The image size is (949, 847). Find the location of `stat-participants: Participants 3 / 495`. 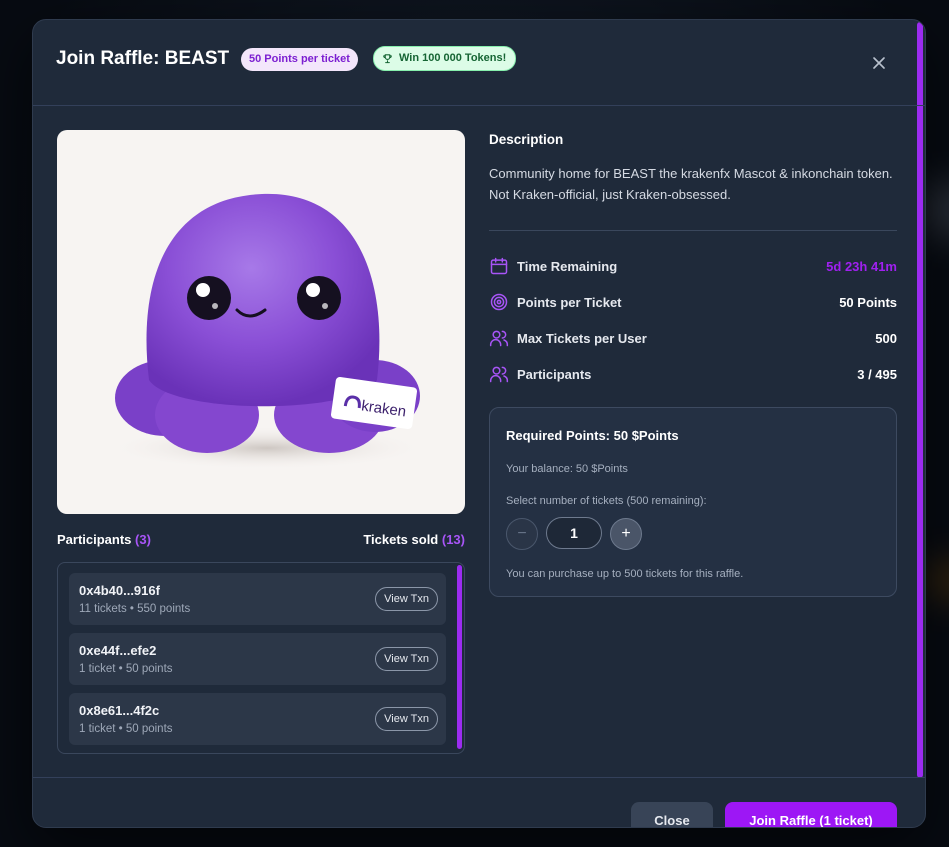

stat-participants: Participants 3 / 495 is located at coordinates (693, 375).